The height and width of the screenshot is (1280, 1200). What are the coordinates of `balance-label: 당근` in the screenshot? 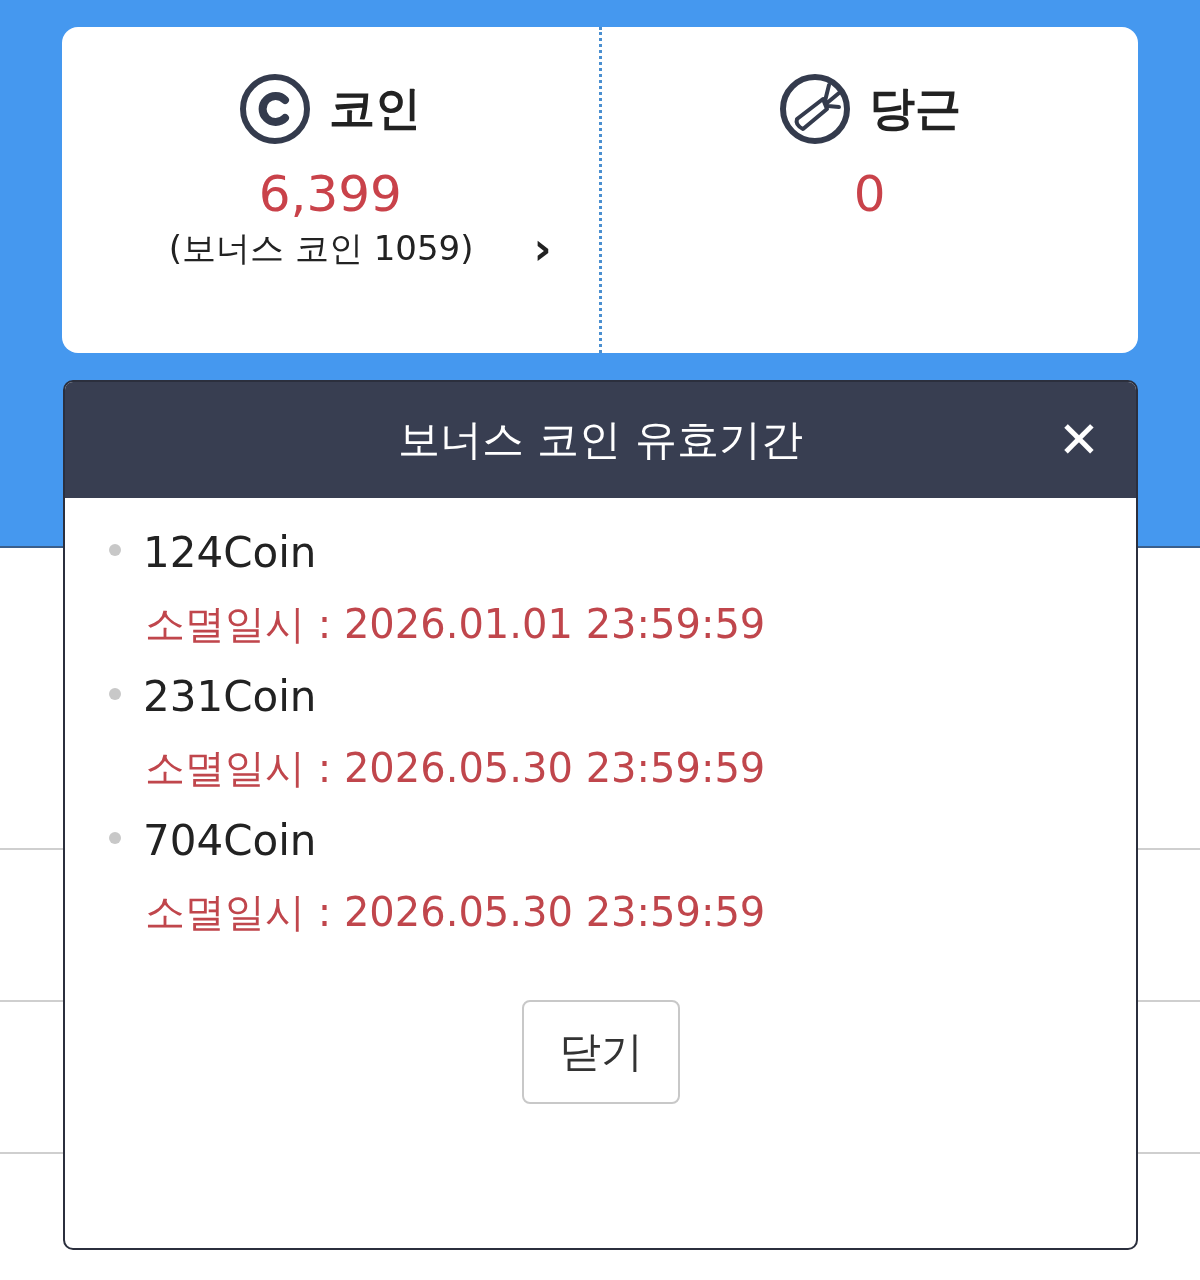 It's located at (914, 108).